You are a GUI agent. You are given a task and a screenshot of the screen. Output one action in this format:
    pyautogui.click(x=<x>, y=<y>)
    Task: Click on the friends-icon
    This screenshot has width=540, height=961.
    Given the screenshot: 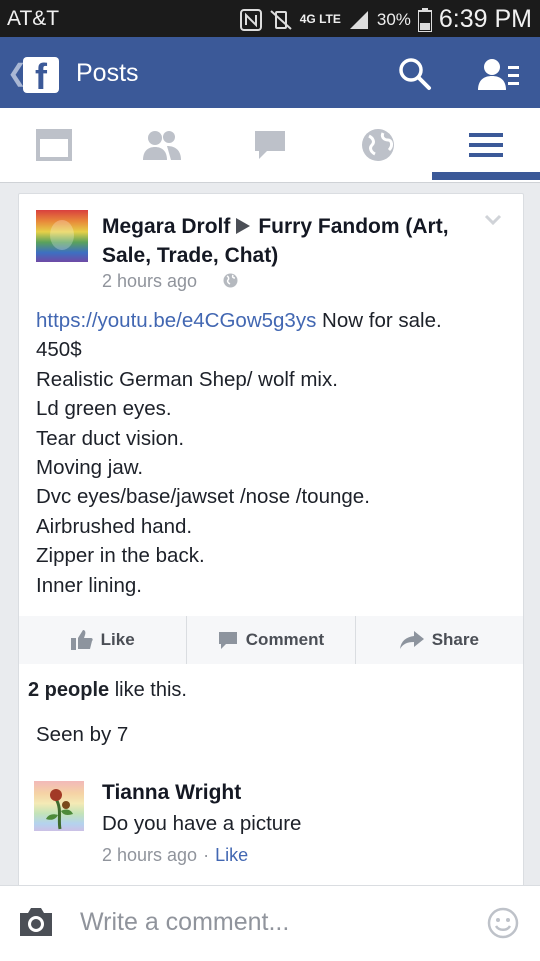 What is the action you would take?
    pyautogui.click(x=162, y=145)
    